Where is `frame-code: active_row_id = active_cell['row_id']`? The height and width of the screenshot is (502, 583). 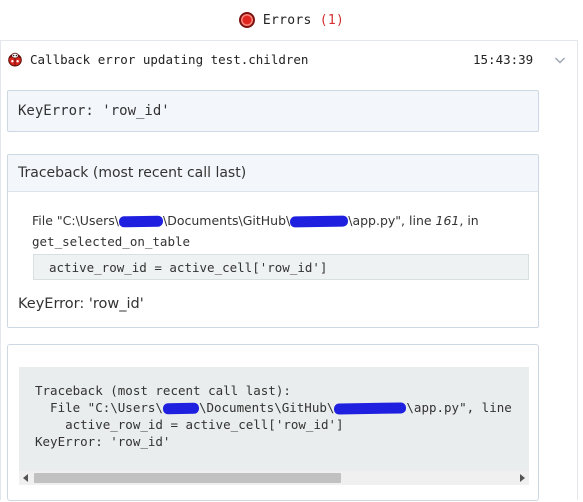
frame-code: active_row_id = active_cell['row_id'] is located at coordinates (188, 267).